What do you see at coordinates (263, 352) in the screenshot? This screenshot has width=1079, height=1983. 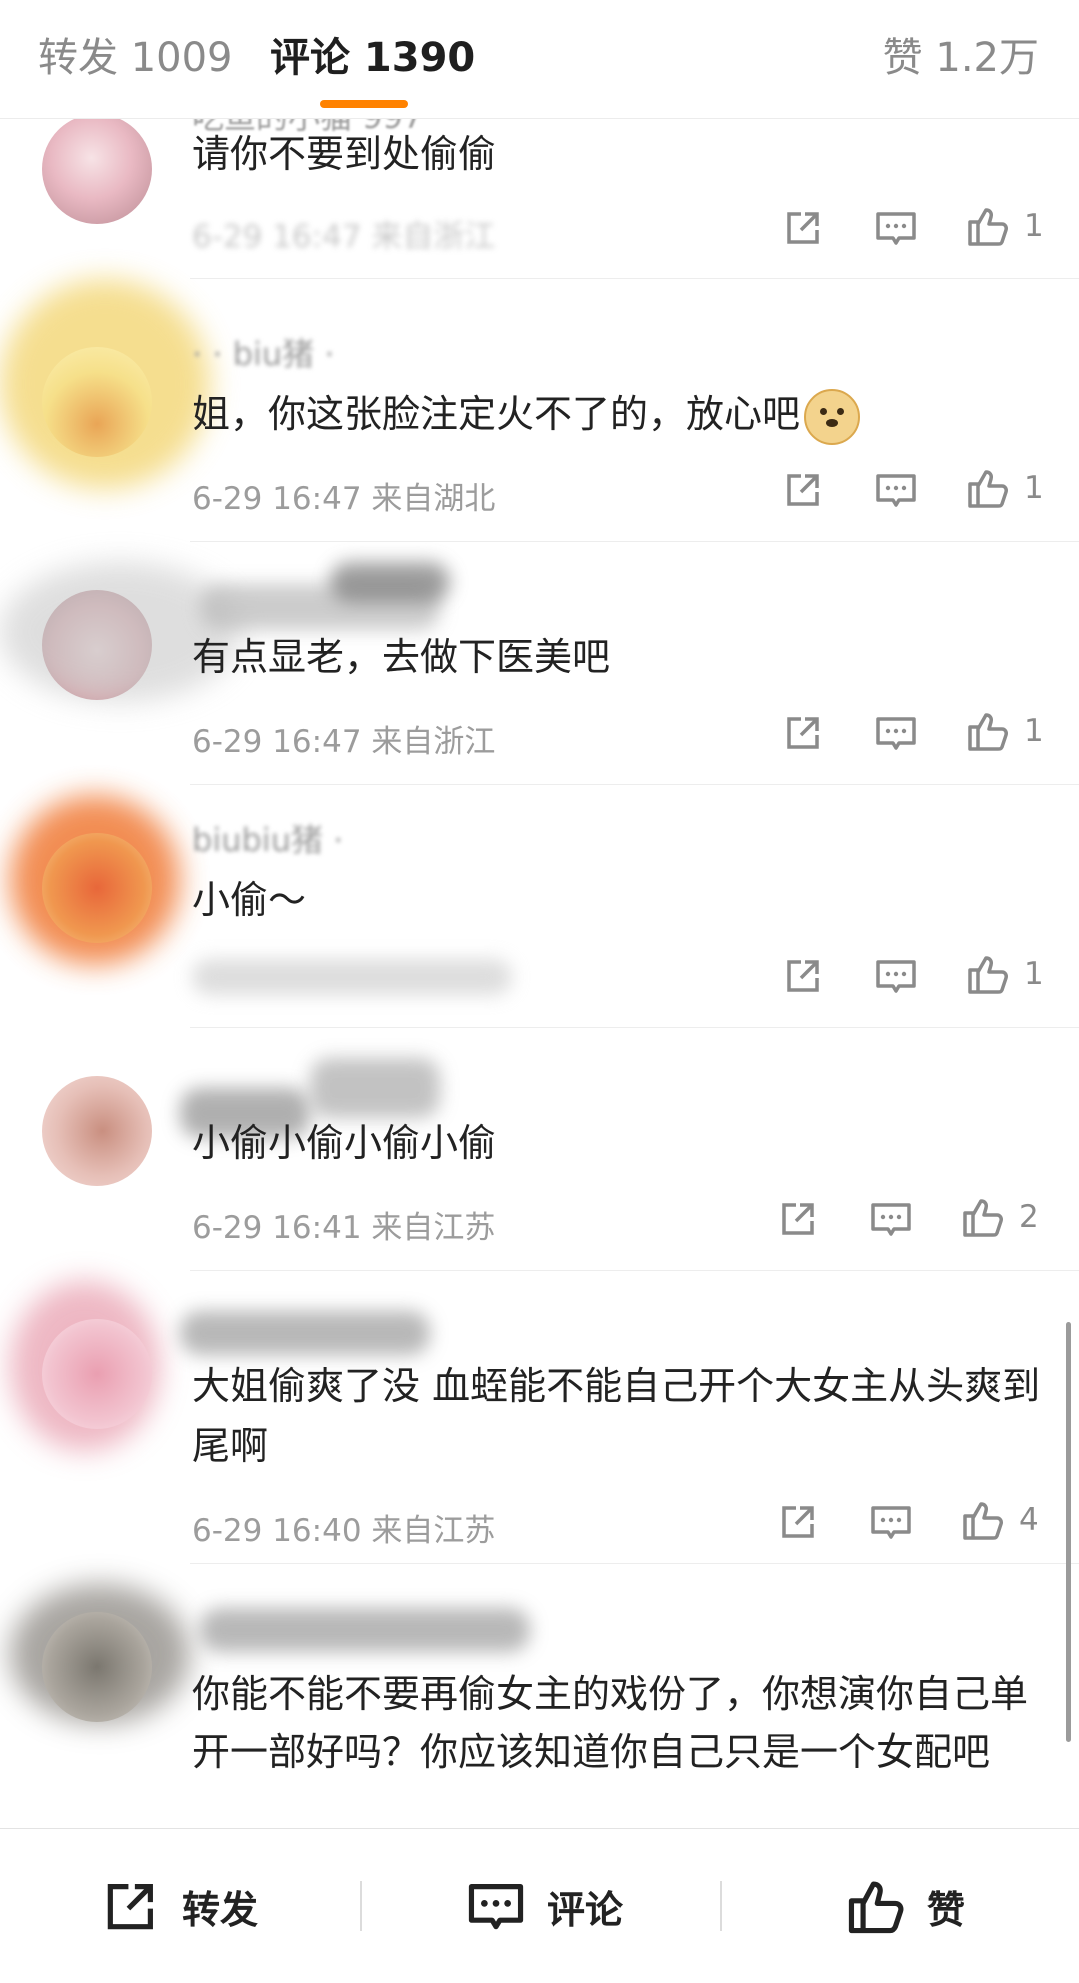 I see `username: · · biu猪 ·` at bounding box center [263, 352].